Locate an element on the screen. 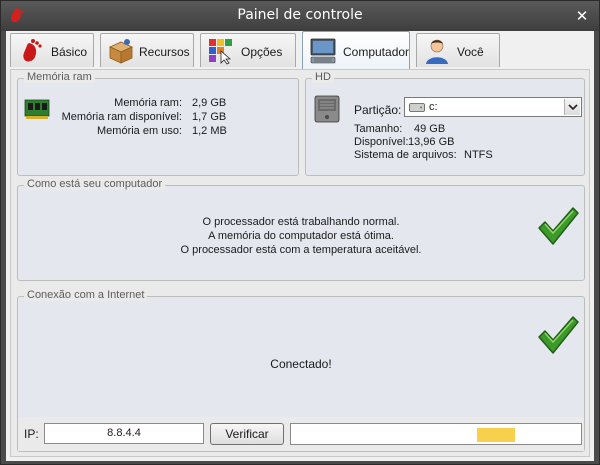 The height and width of the screenshot is (465, 600). size-value: 49 GB is located at coordinates (430, 129).